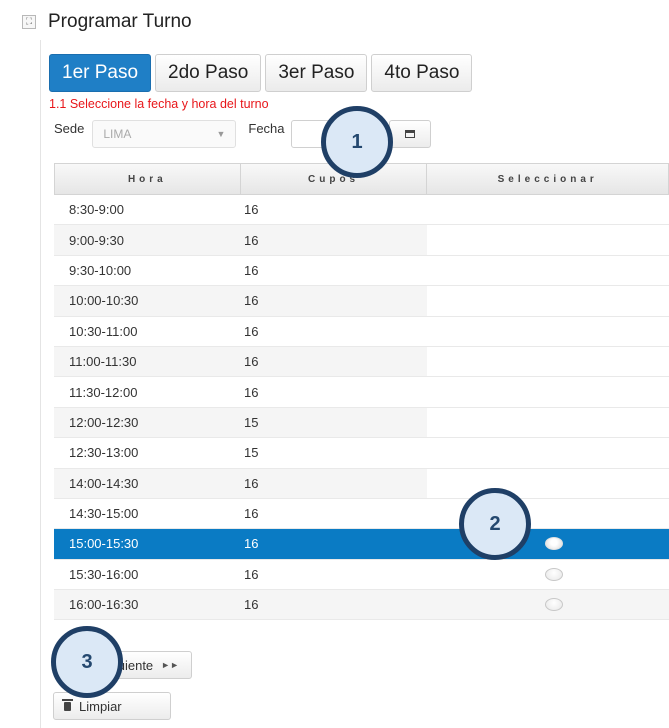  Describe the element at coordinates (361, 605) in the screenshot. I see `table-row: 16:00-16:30 16` at that location.